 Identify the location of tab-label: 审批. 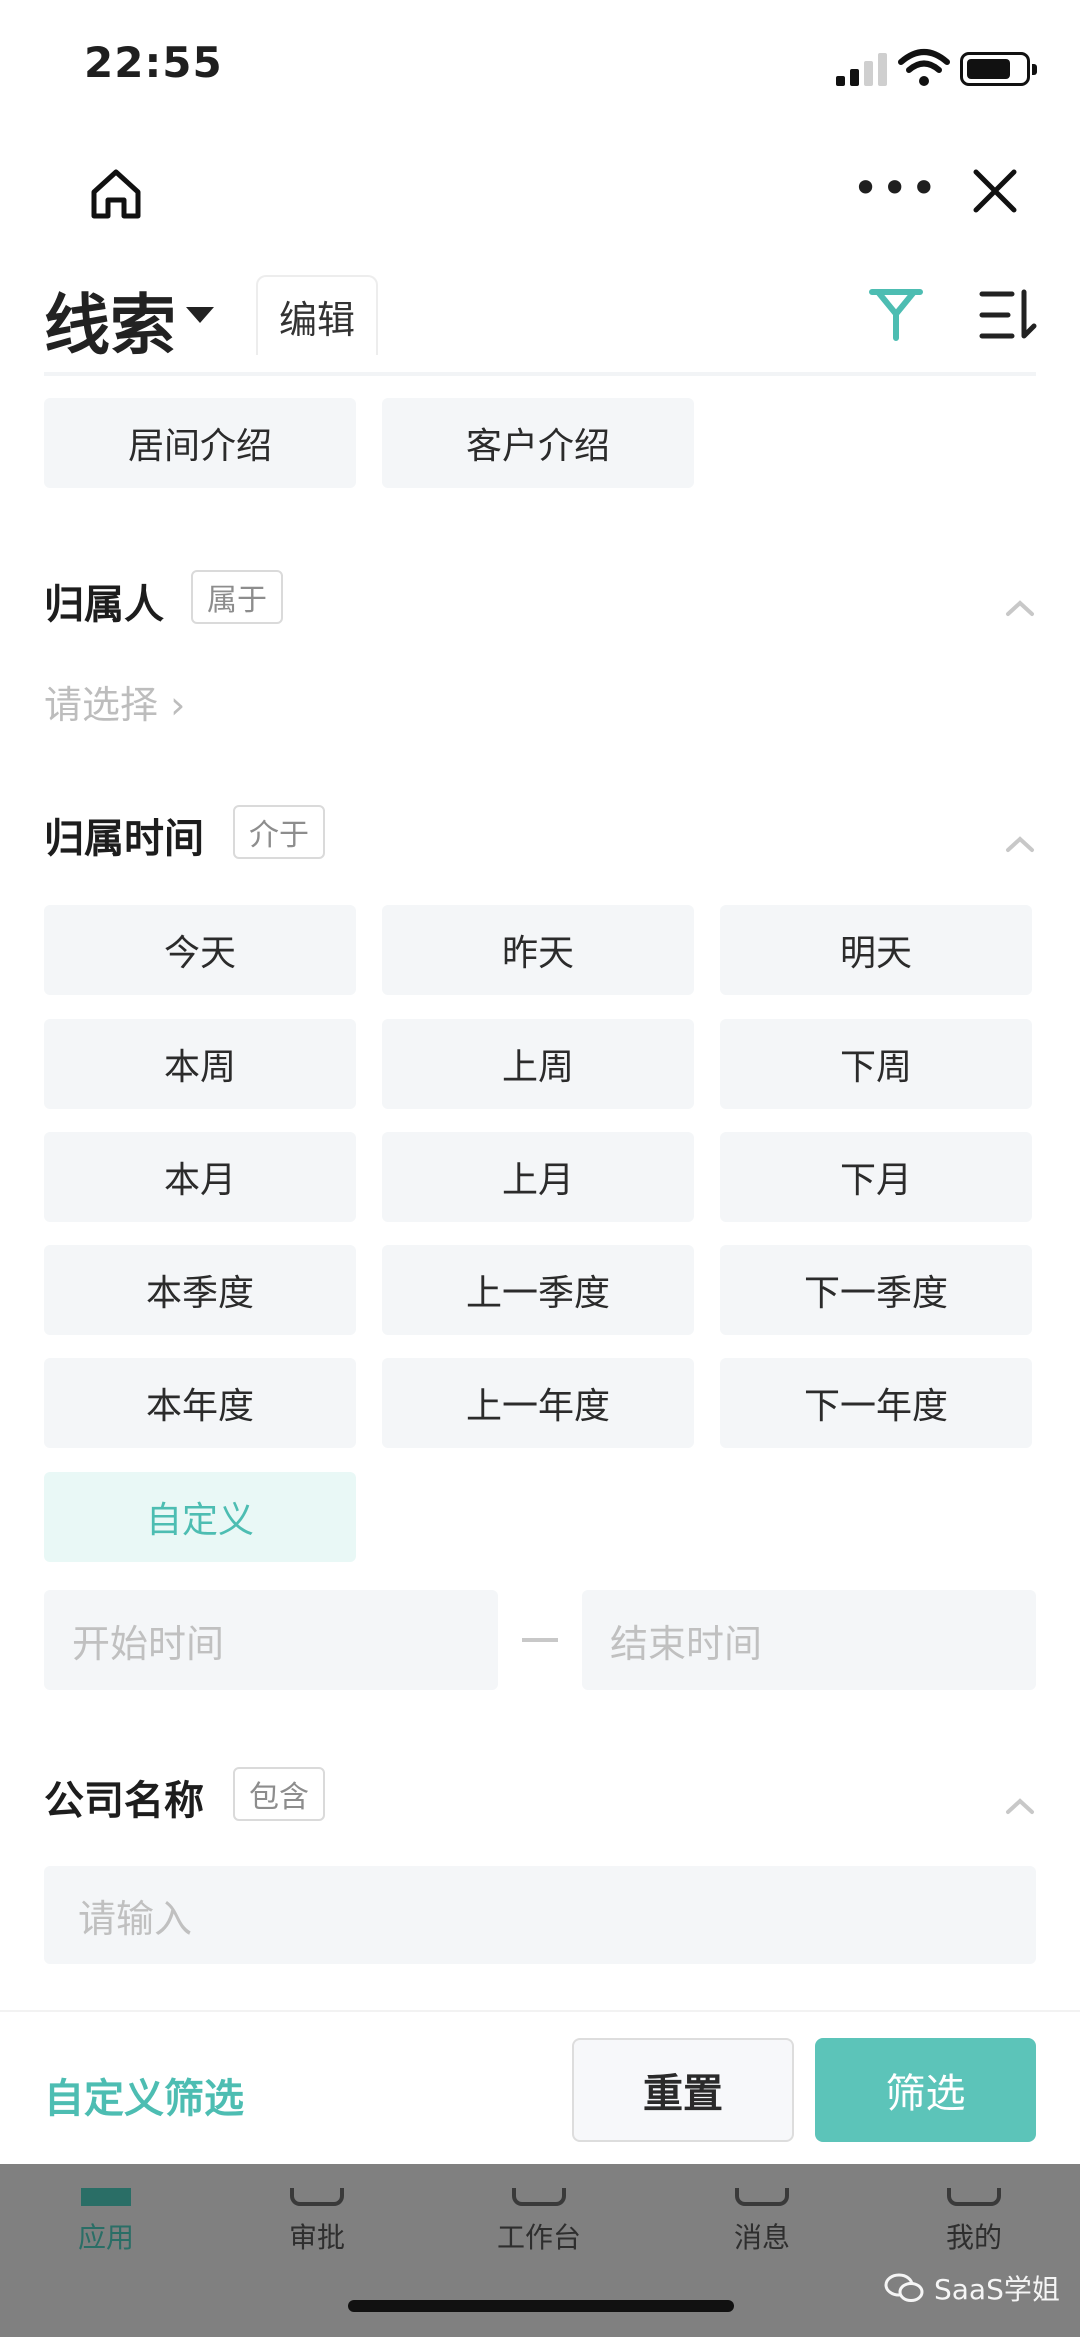
(316, 2237).